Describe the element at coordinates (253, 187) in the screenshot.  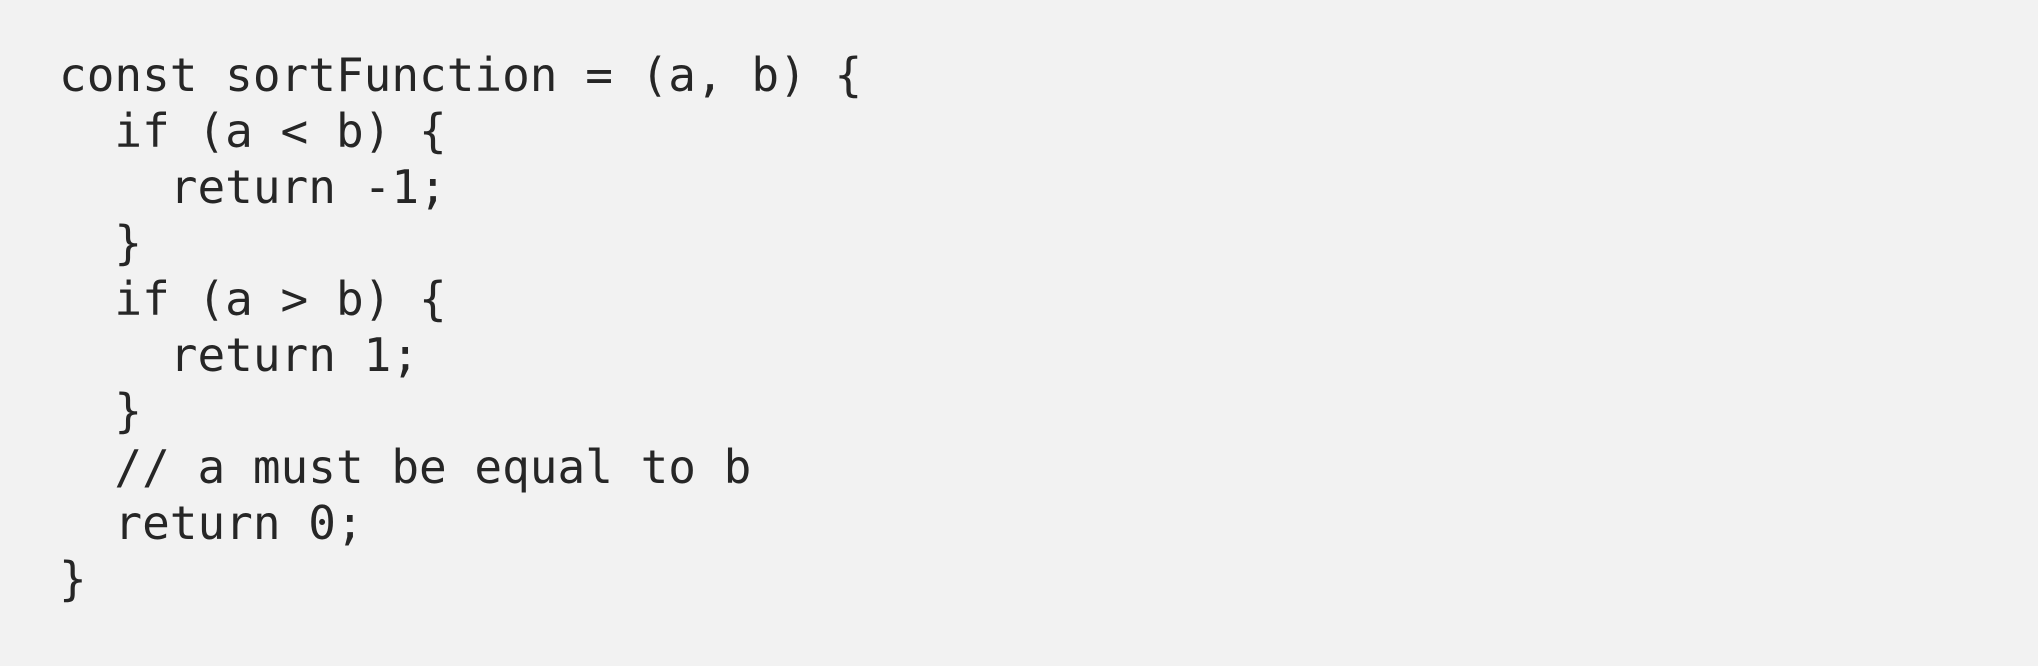
I see `code-line-3: return -1;` at that location.